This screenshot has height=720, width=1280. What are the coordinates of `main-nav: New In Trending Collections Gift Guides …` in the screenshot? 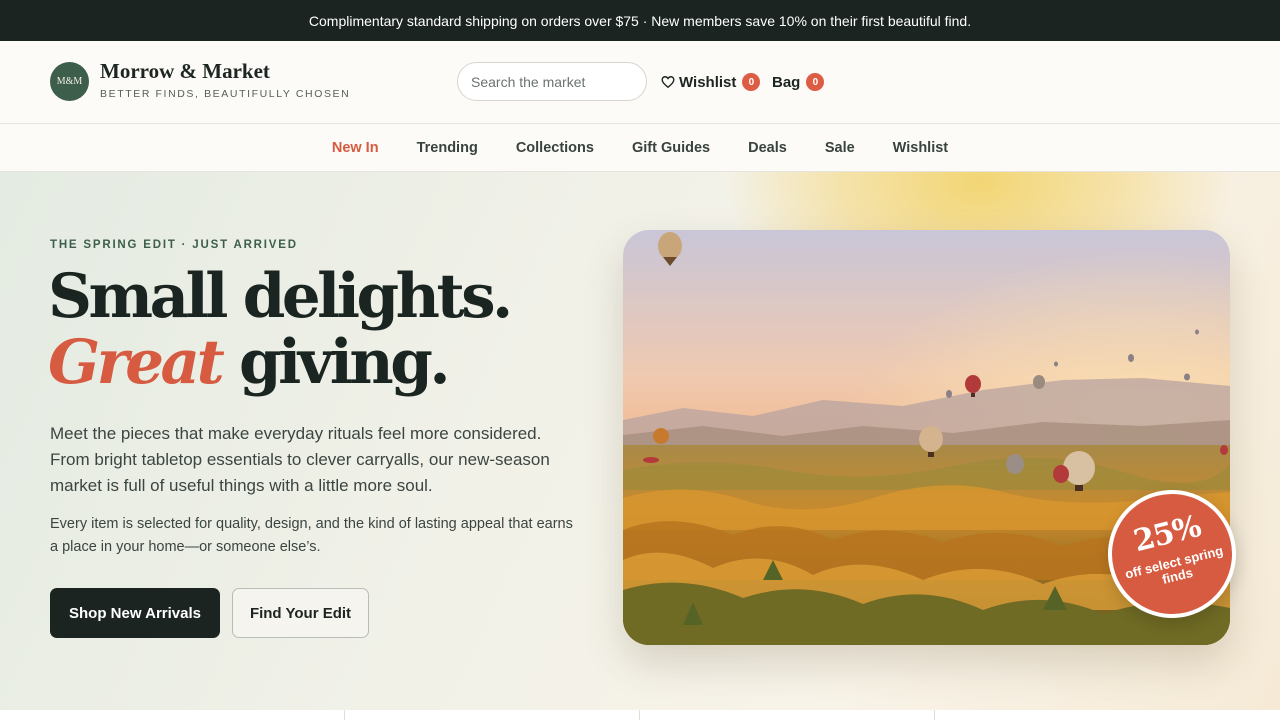 It's located at (640, 148).